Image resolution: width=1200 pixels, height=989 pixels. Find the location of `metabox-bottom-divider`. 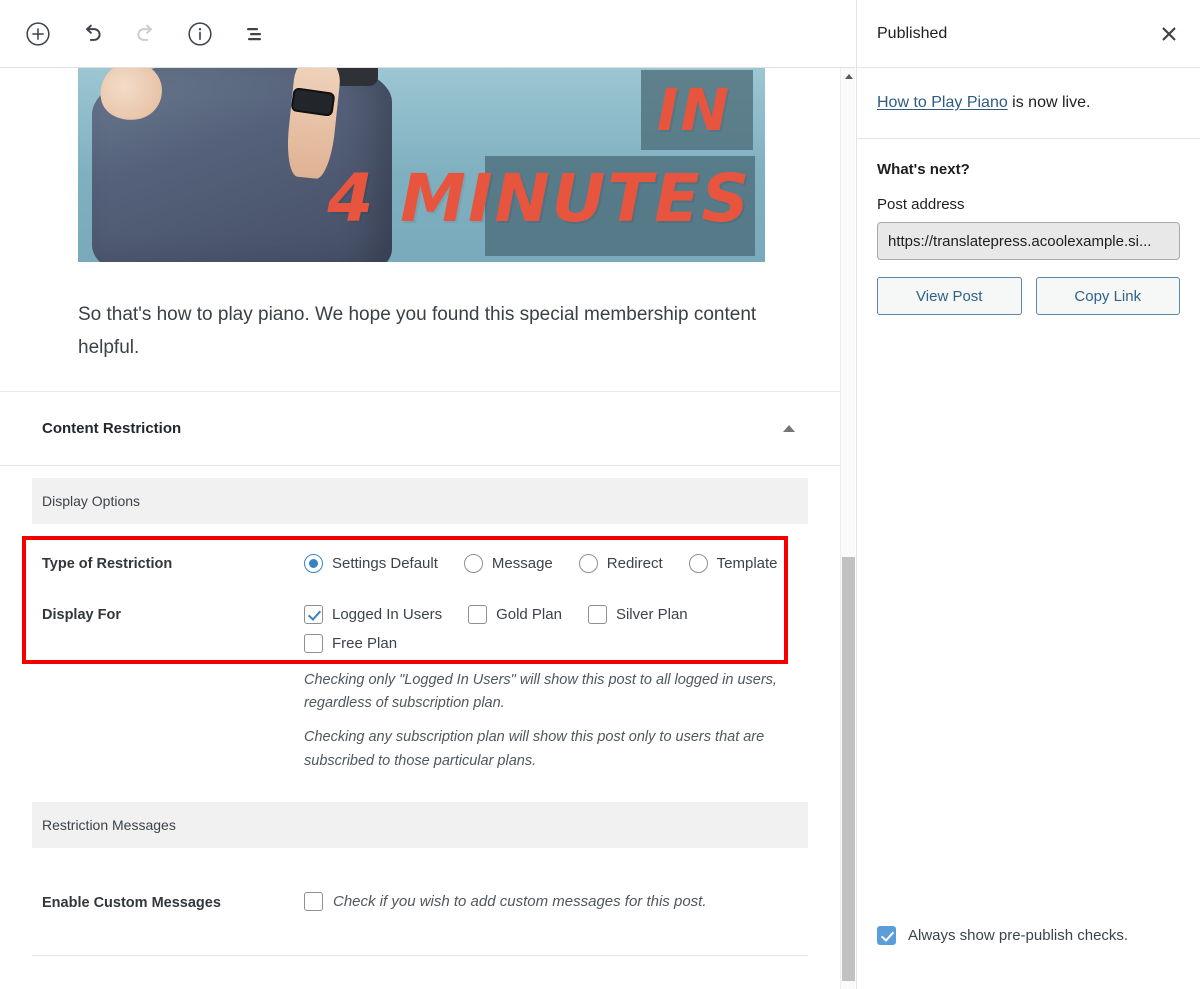

metabox-bottom-divider is located at coordinates (420, 956).